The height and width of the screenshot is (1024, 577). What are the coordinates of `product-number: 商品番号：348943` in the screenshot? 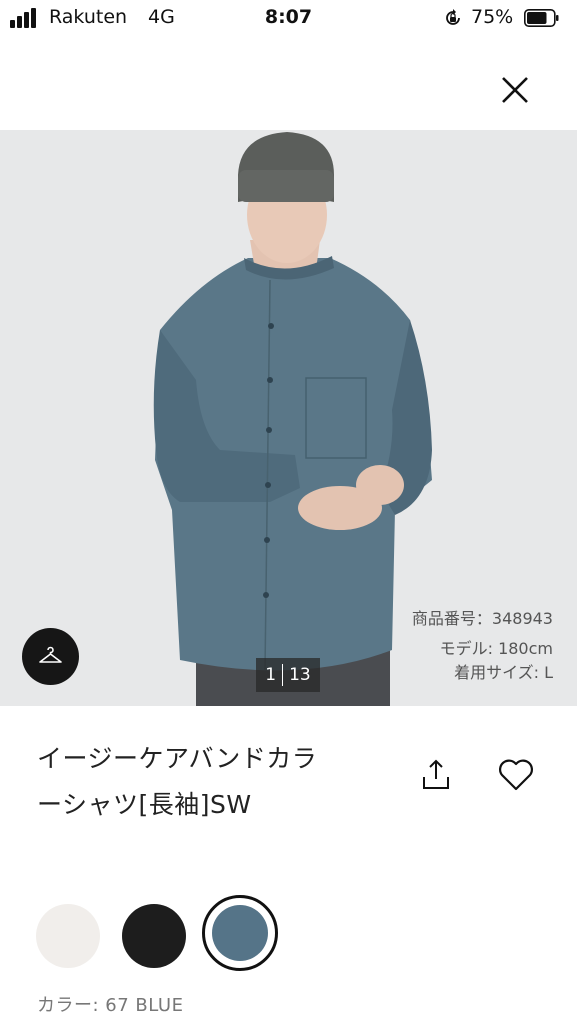 It's located at (482, 618).